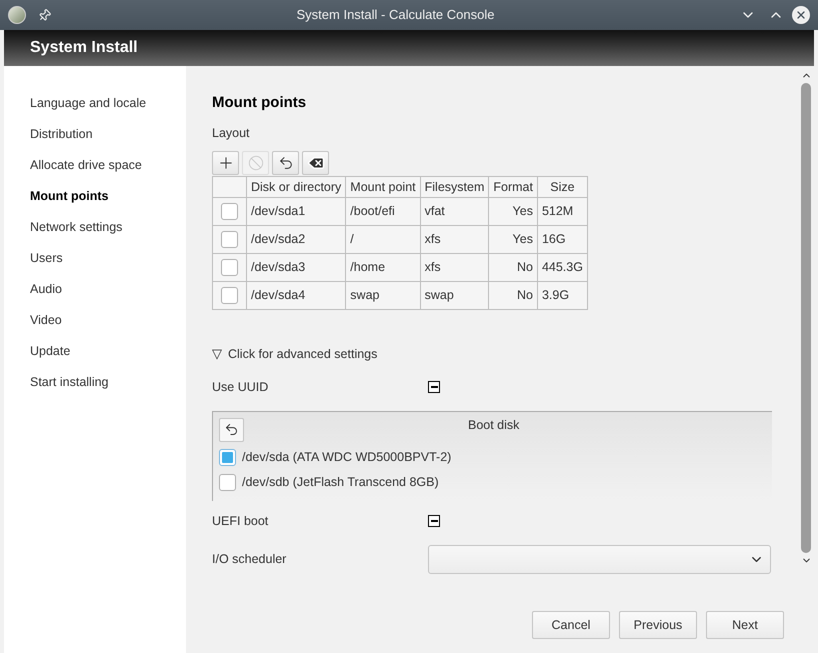 This screenshot has height=653, width=818. What do you see at coordinates (108, 320) in the screenshot?
I see `sidebar-item: Video` at bounding box center [108, 320].